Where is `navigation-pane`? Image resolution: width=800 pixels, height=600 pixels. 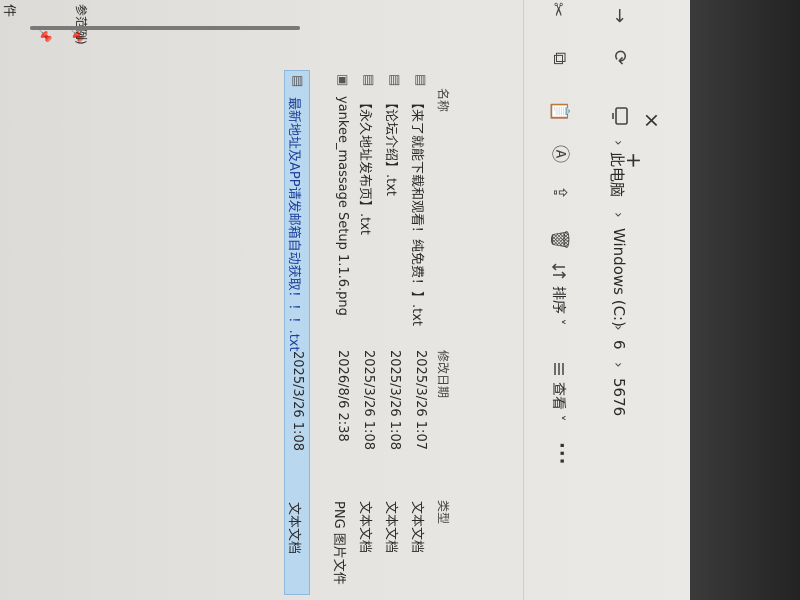 navigation-pane is located at coordinates (45, 300).